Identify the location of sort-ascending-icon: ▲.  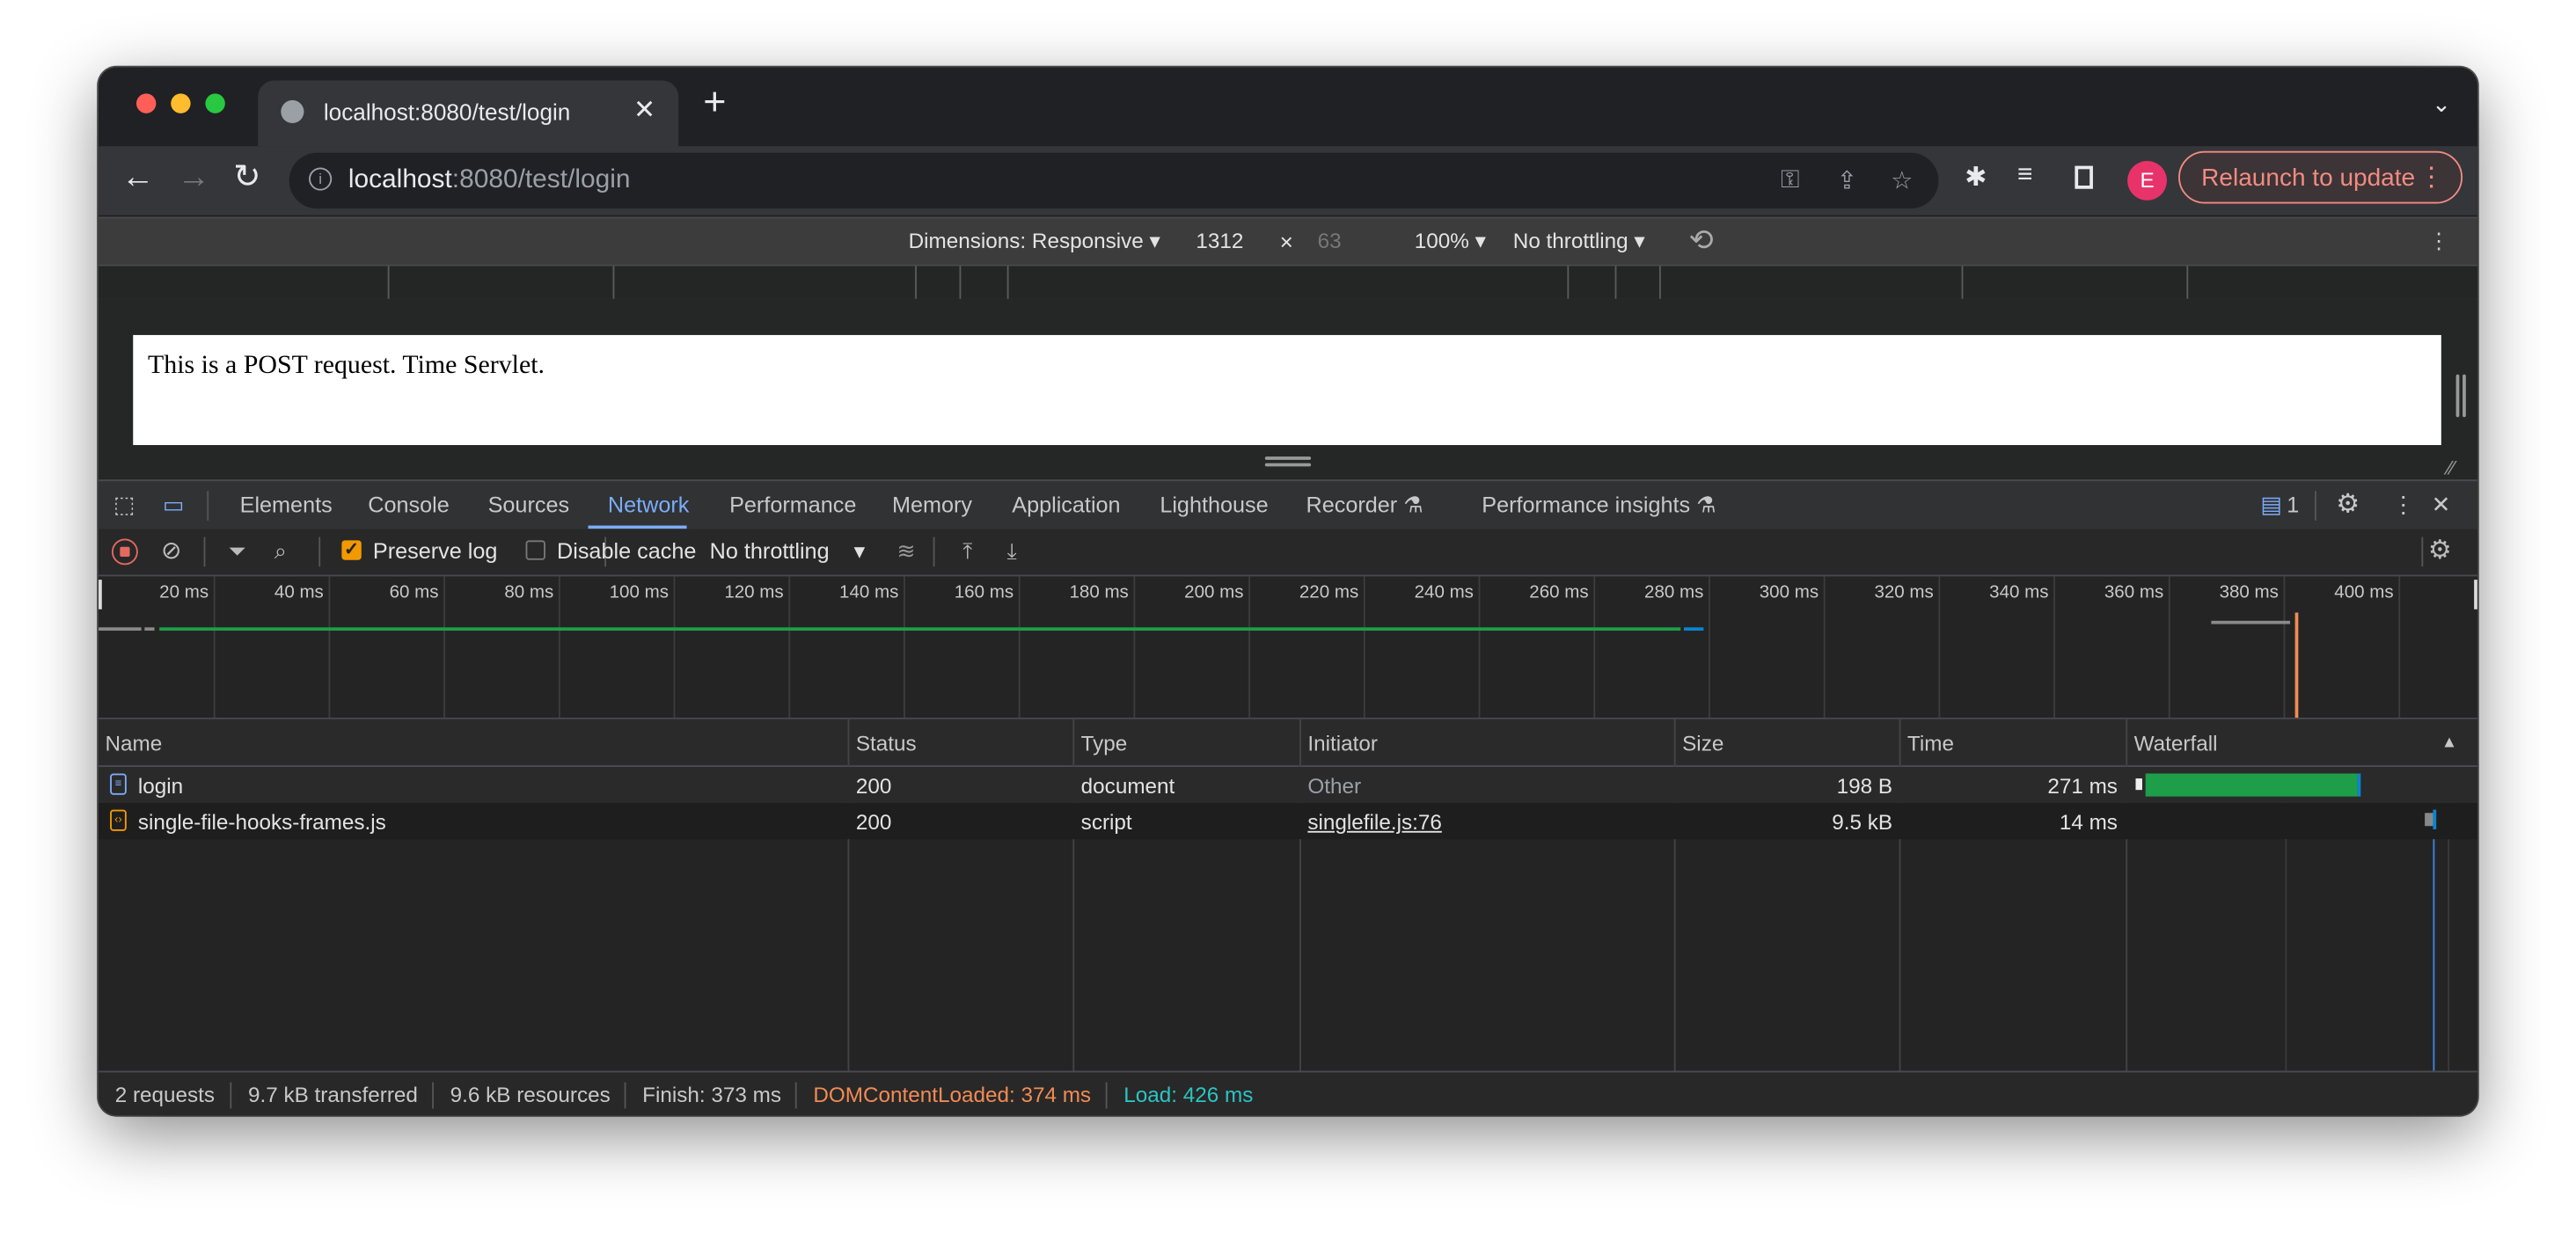
(2449, 743).